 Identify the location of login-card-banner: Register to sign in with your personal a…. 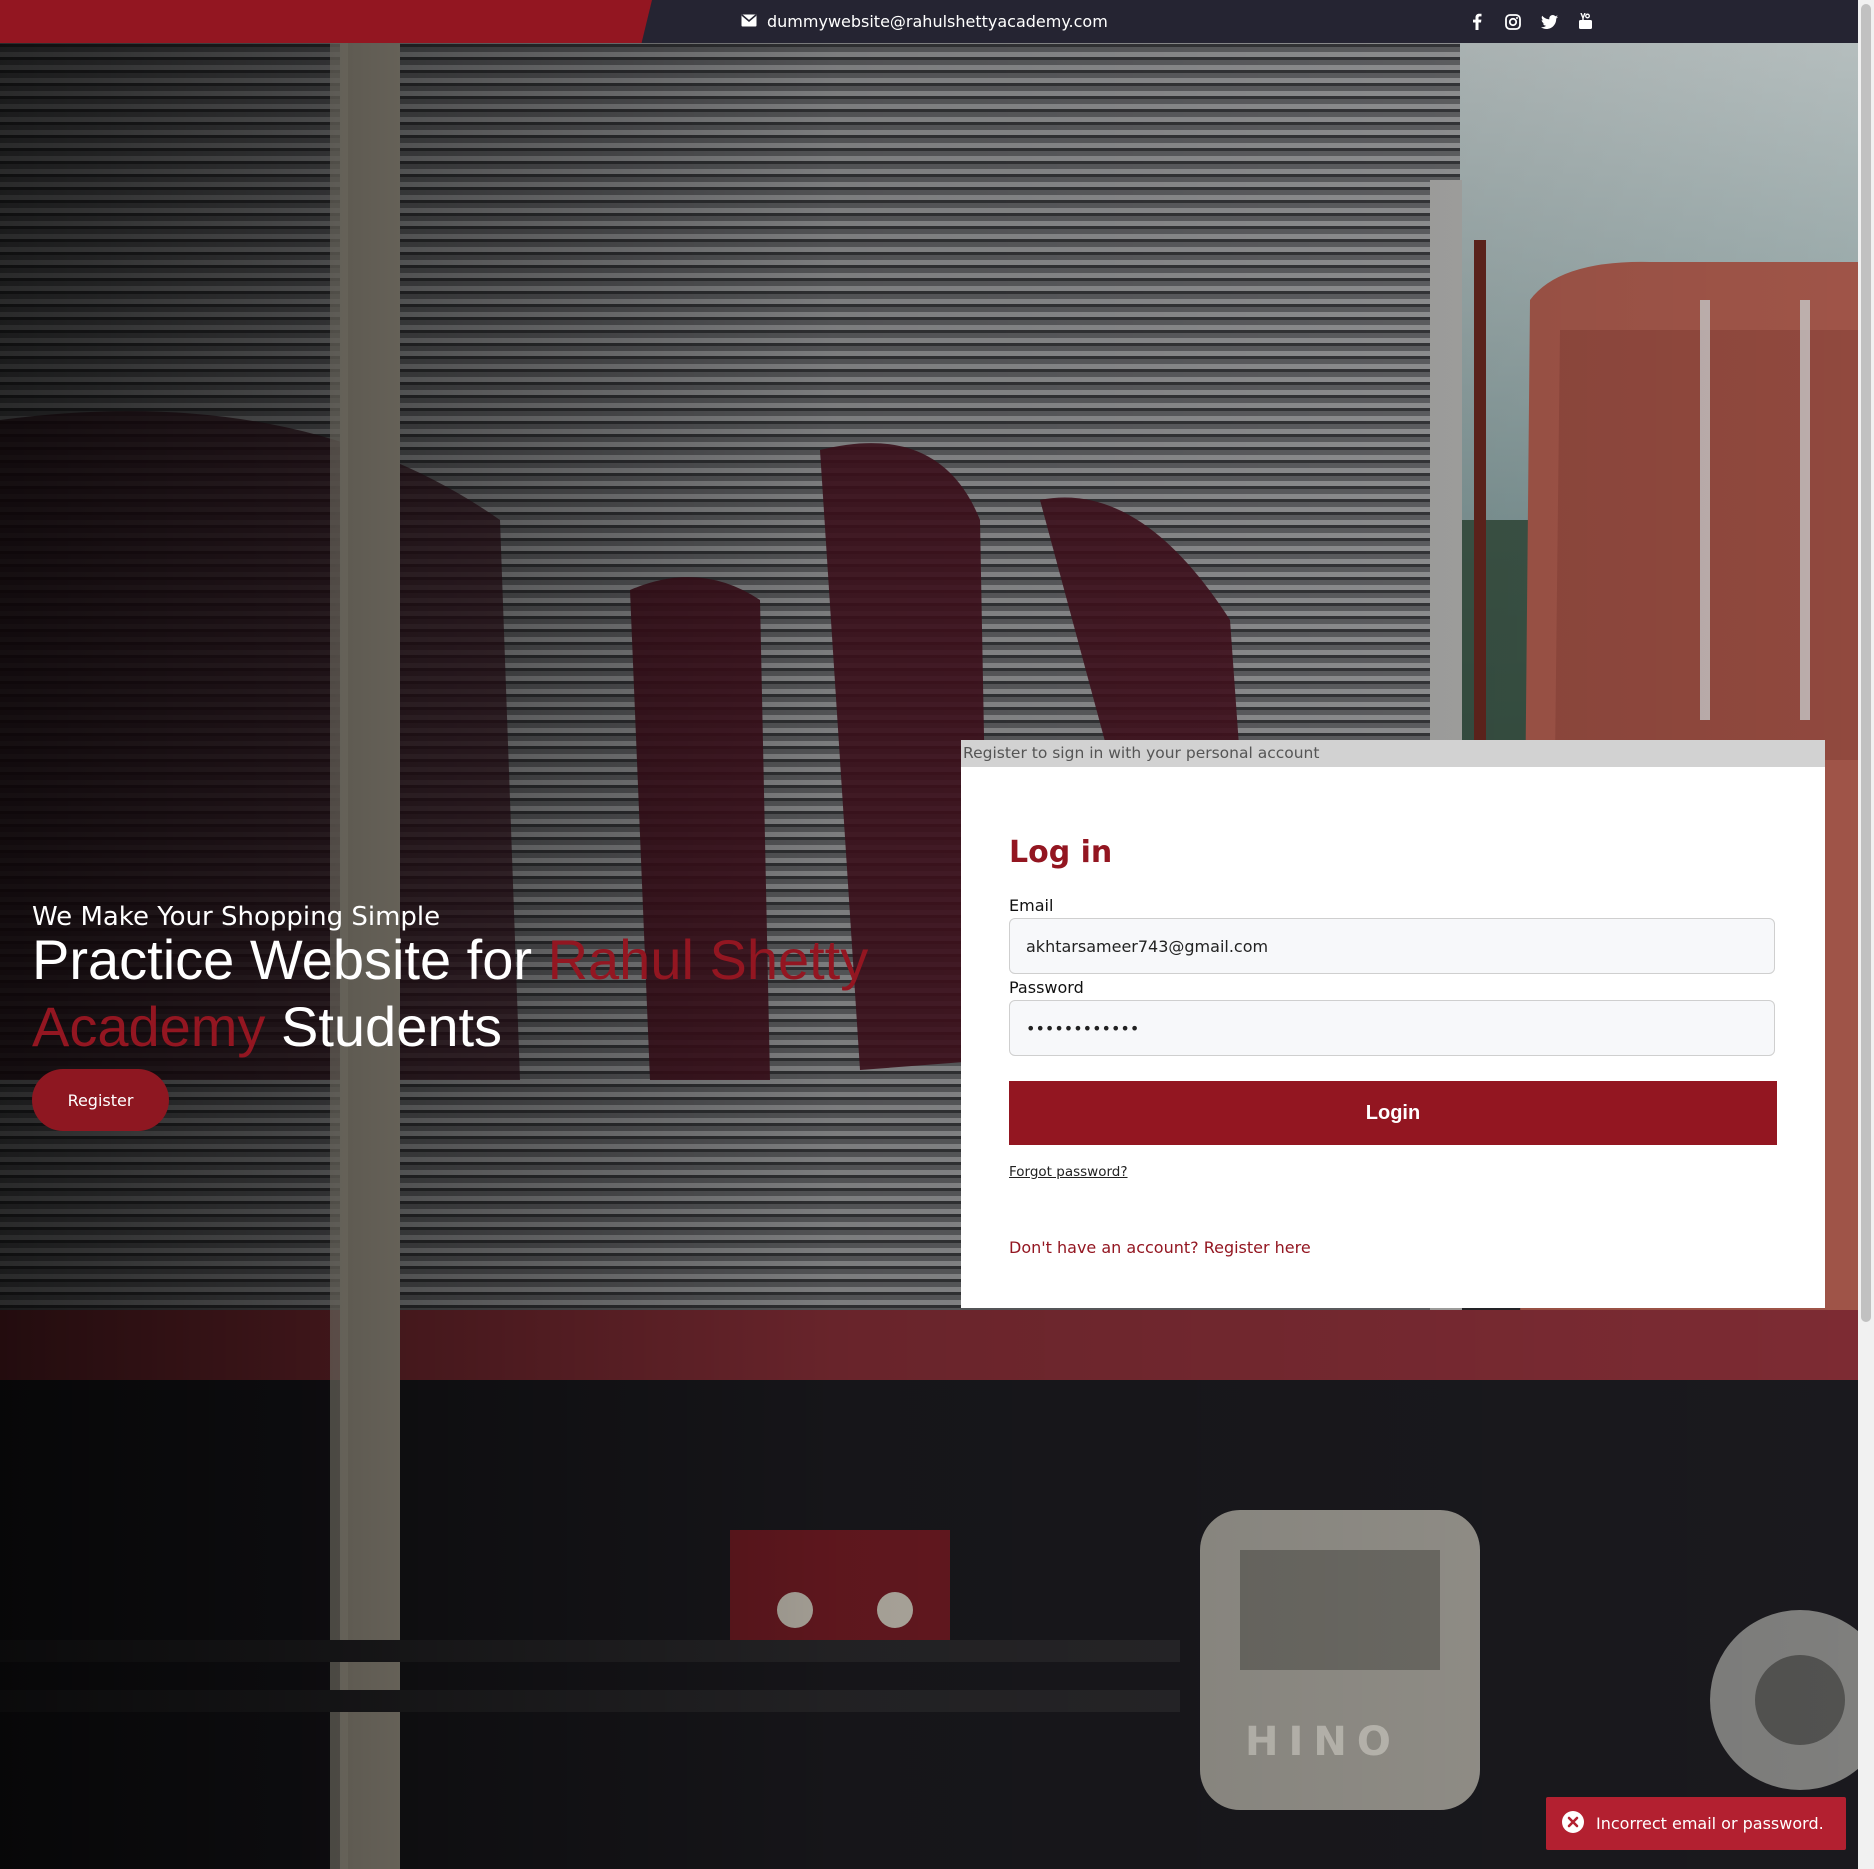
(1393, 753).